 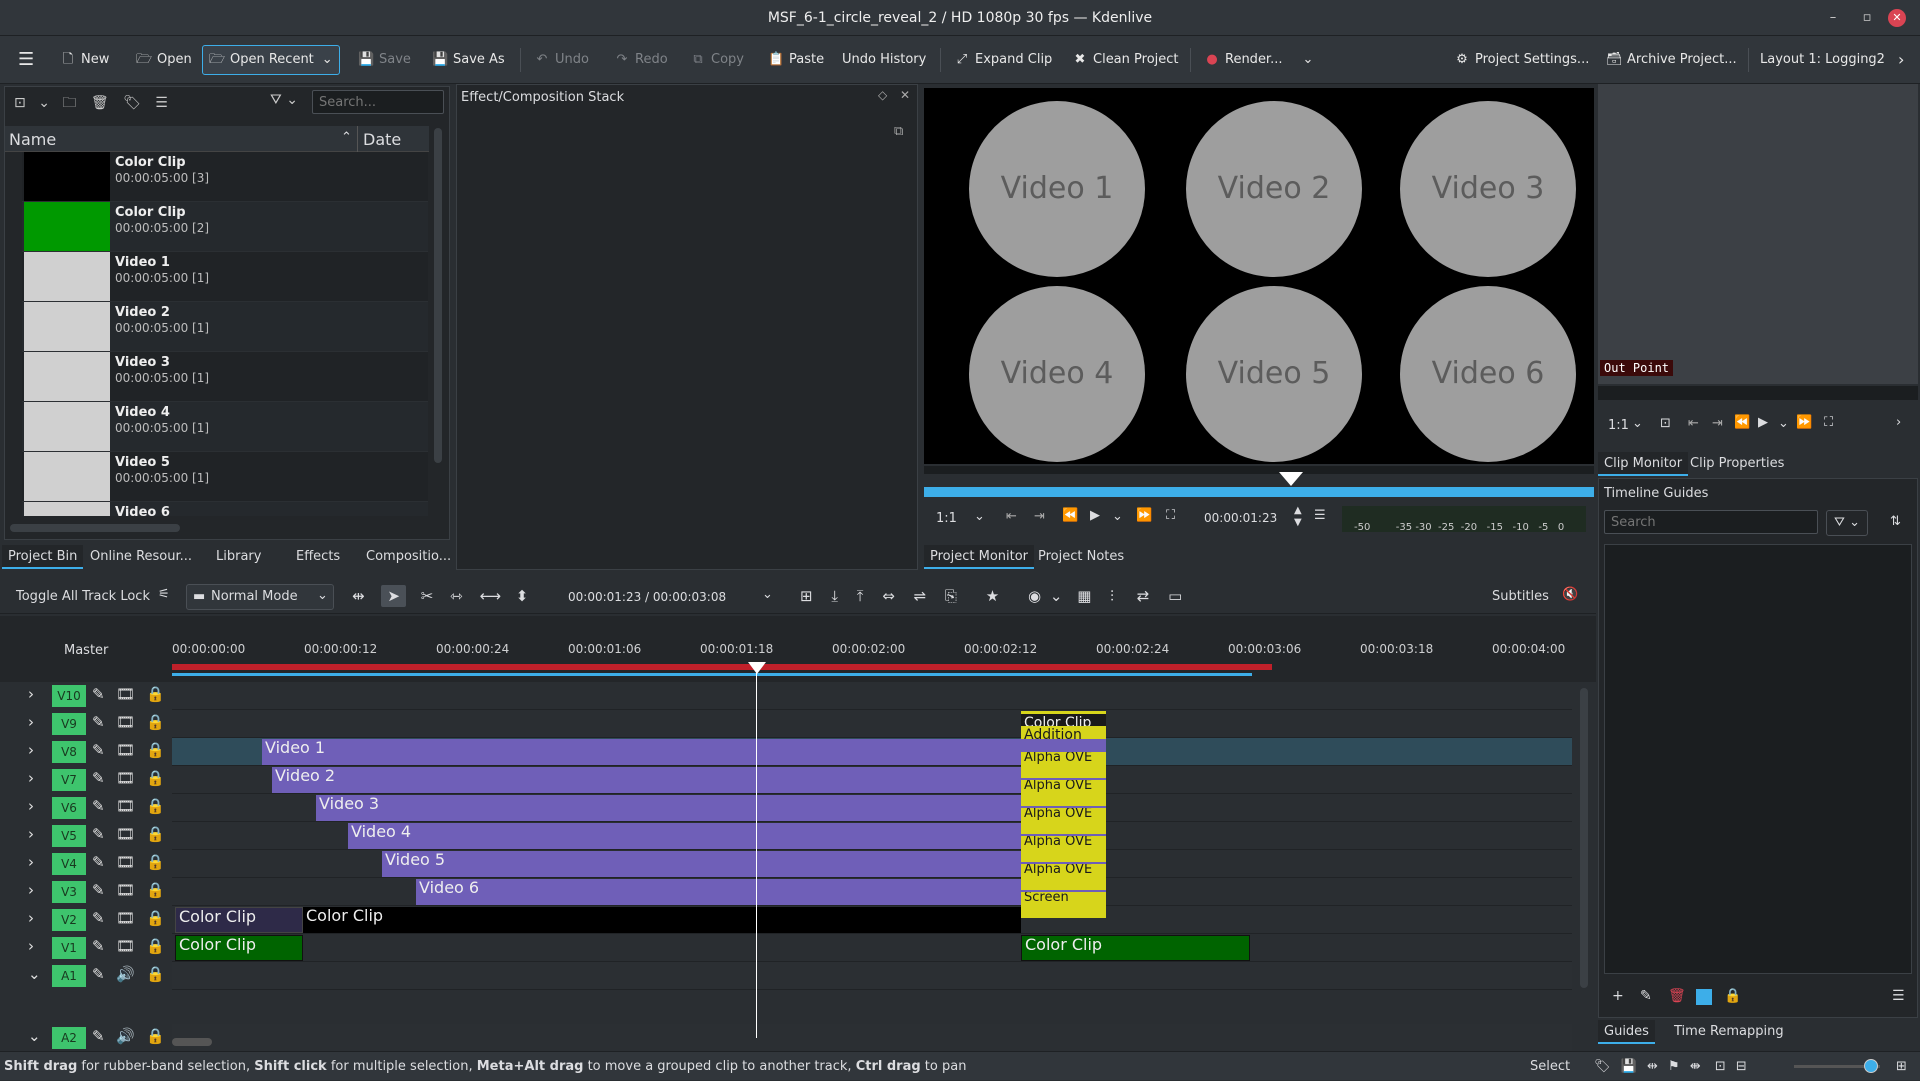 I want to click on video-clip: Video 1, so click(x=684, y=752).